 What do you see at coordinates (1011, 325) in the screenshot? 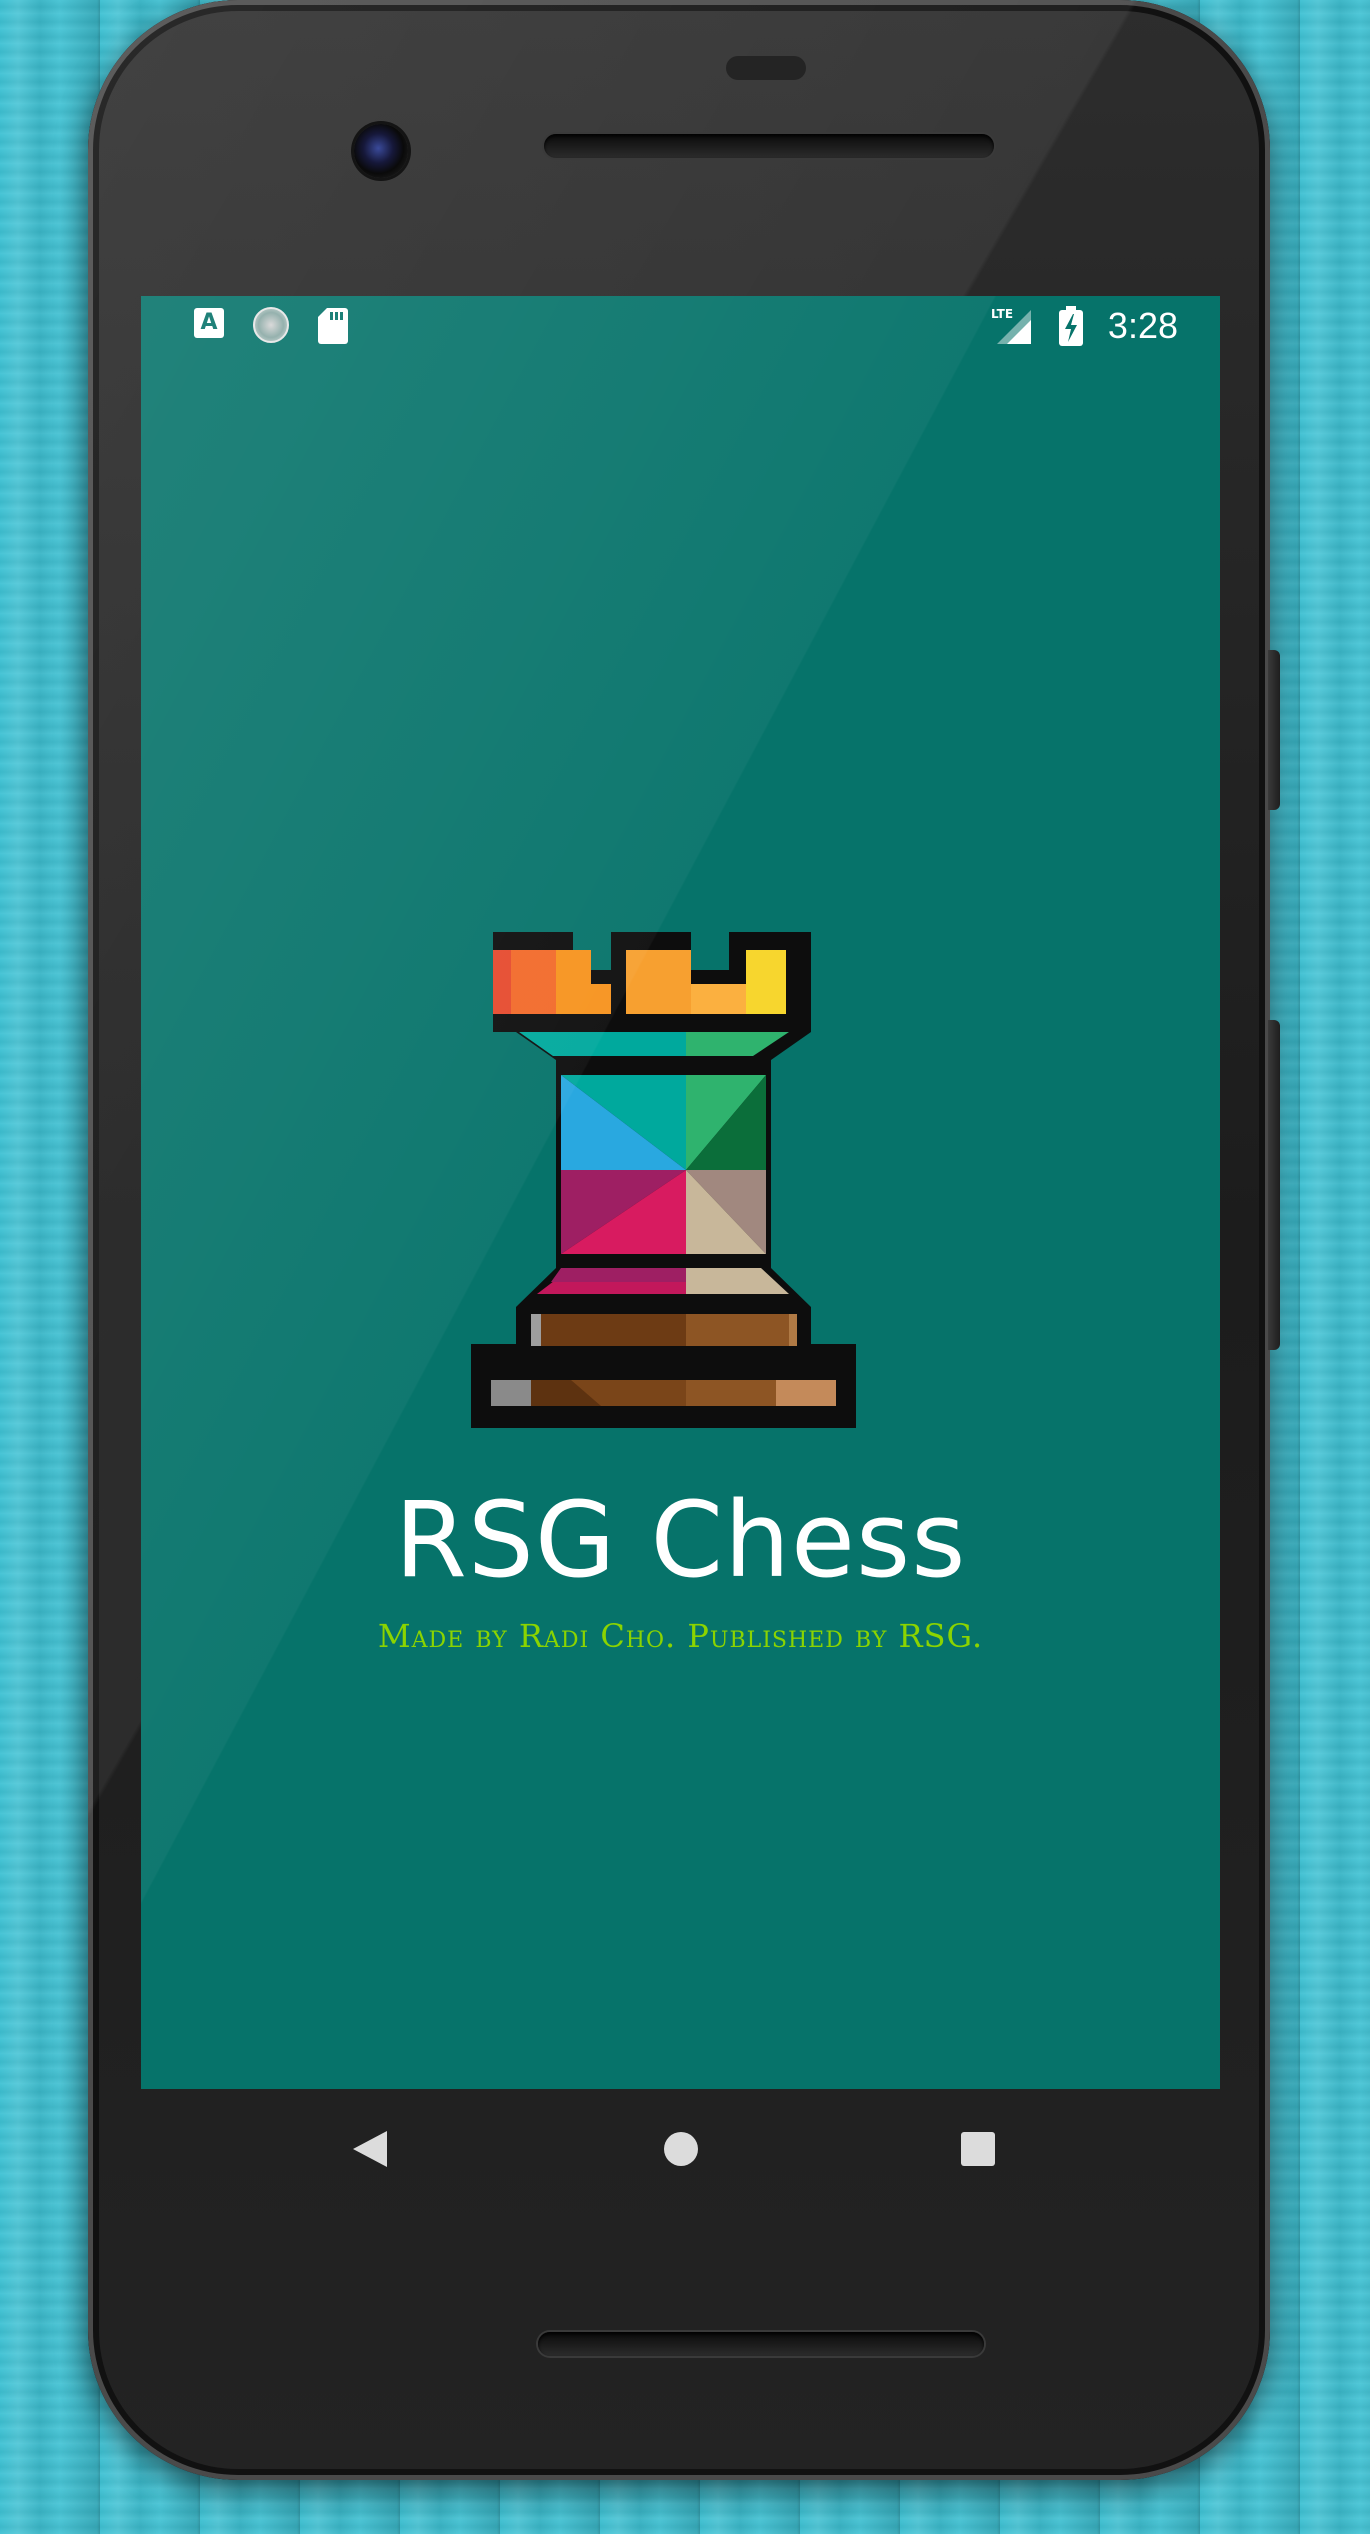
I see `lte-signal-icon: LTE` at bounding box center [1011, 325].